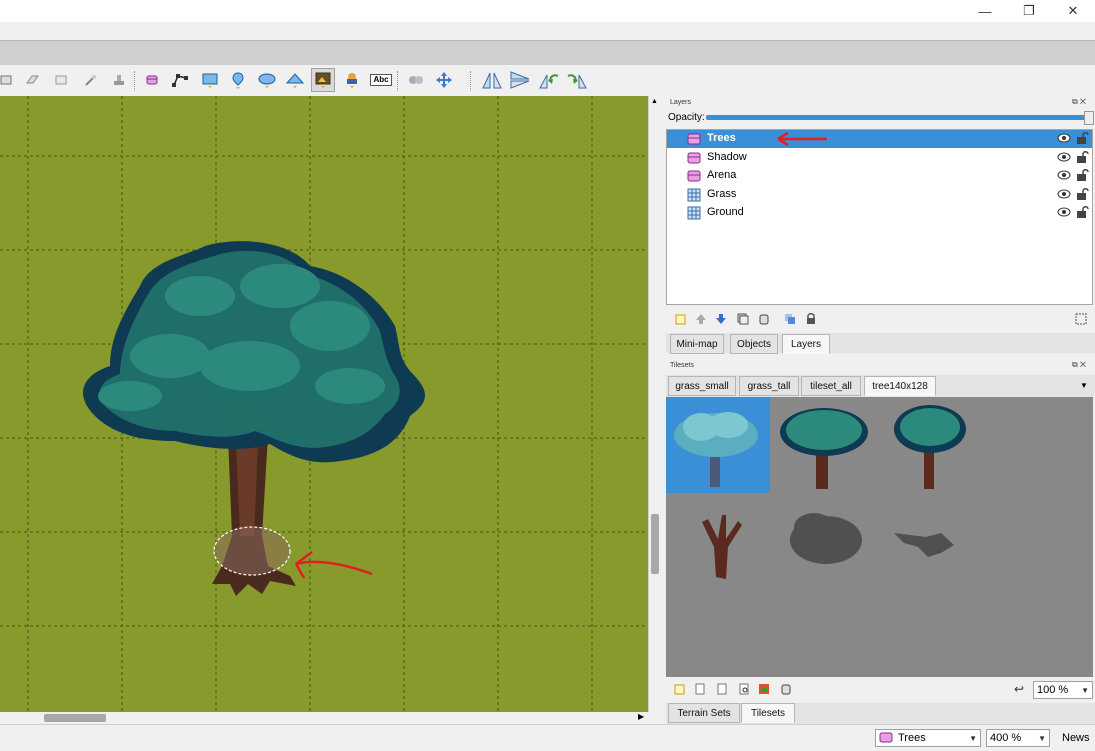  Describe the element at coordinates (1018, 738) in the screenshot. I see `map-zoom-select: 400 % ▼` at that location.